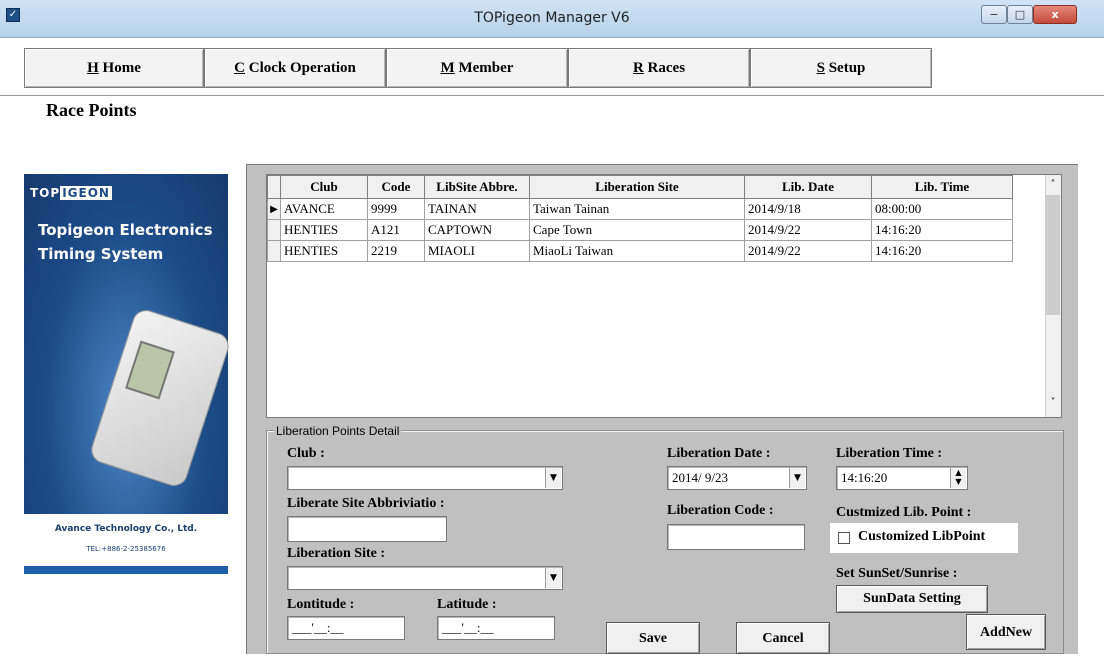  I want to click on menu-races-button: R Races, so click(659, 68).